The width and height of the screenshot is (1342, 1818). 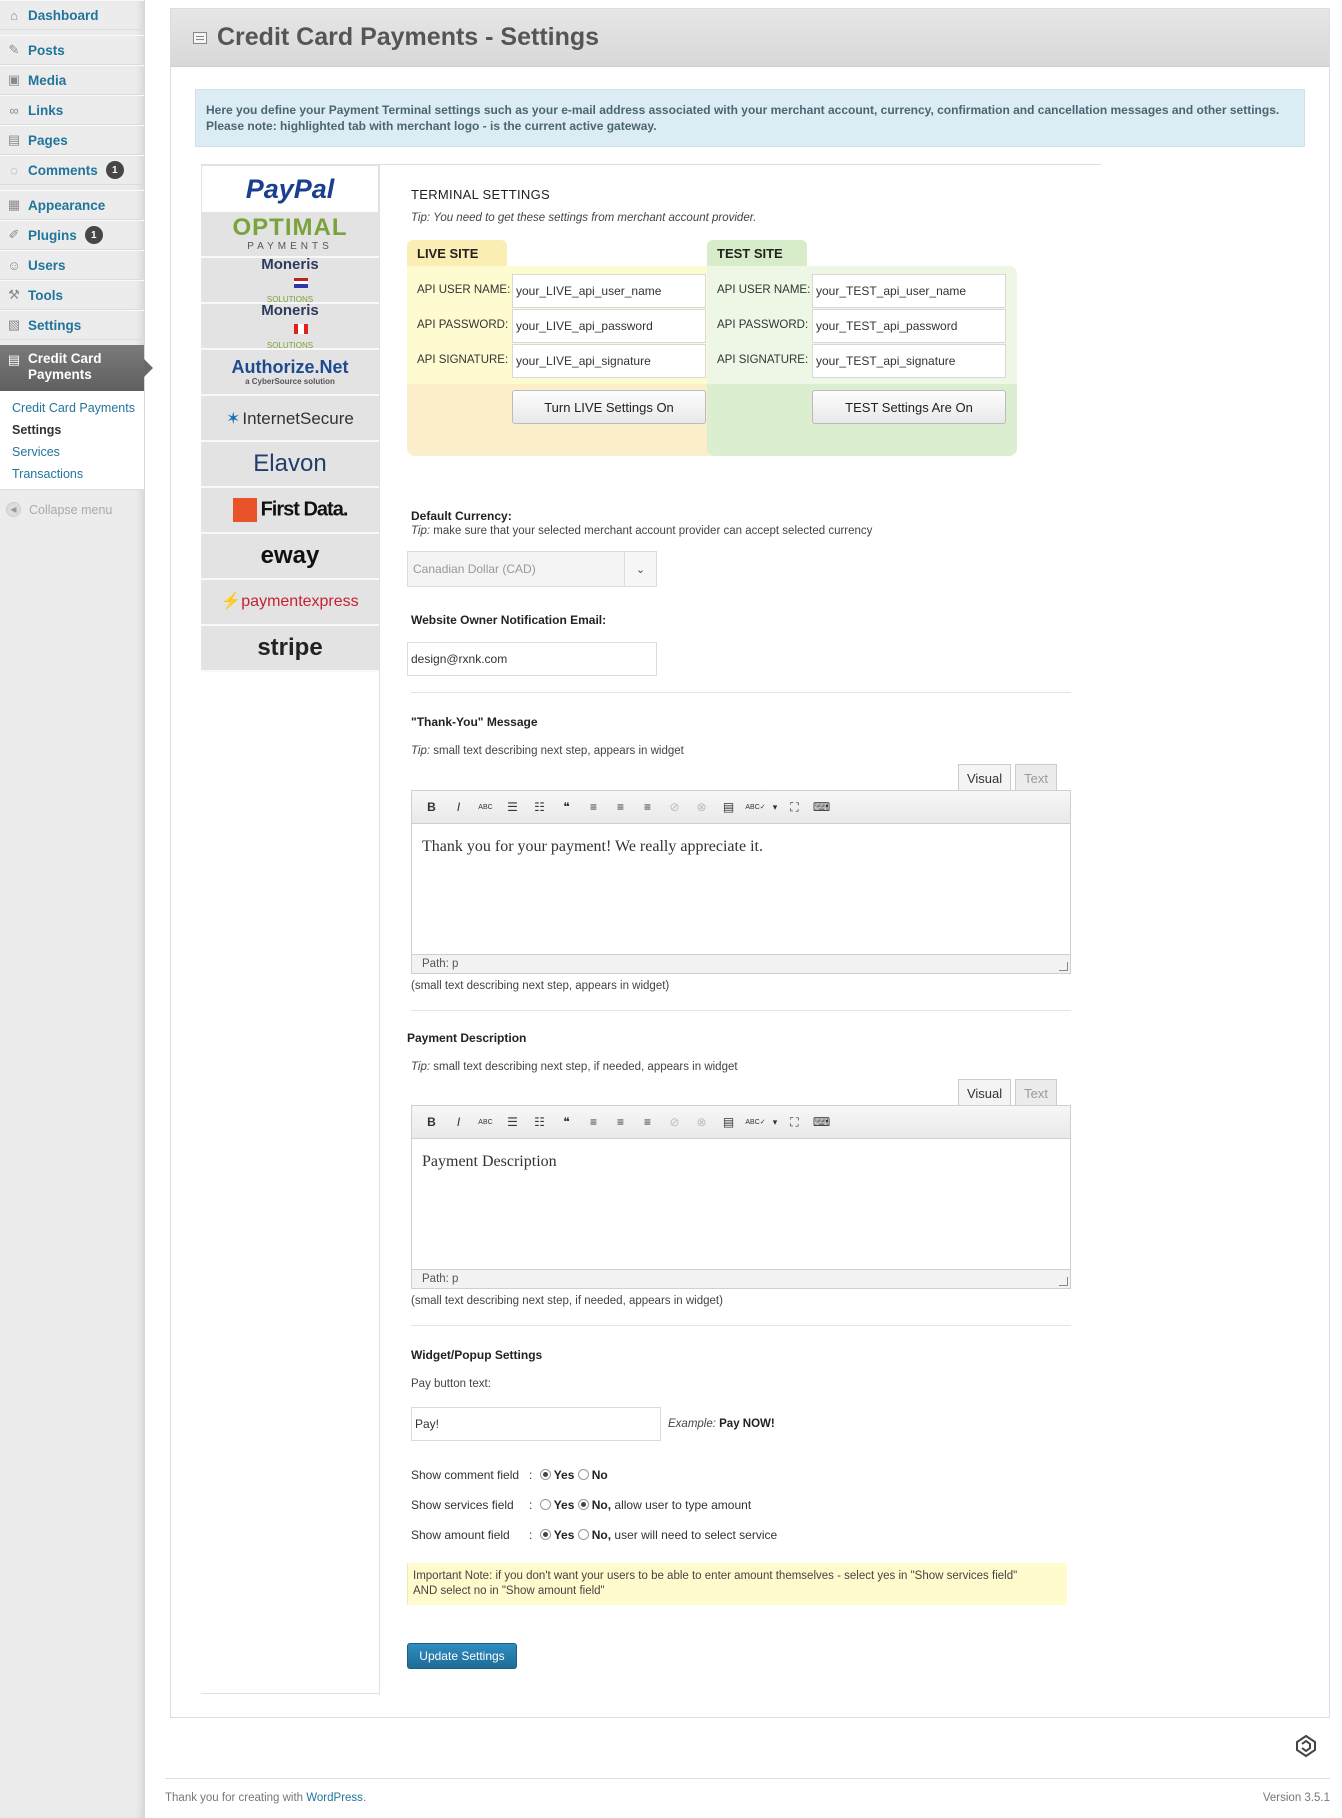 I want to click on submenu-item-services: Services, so click(x=72, y=452).